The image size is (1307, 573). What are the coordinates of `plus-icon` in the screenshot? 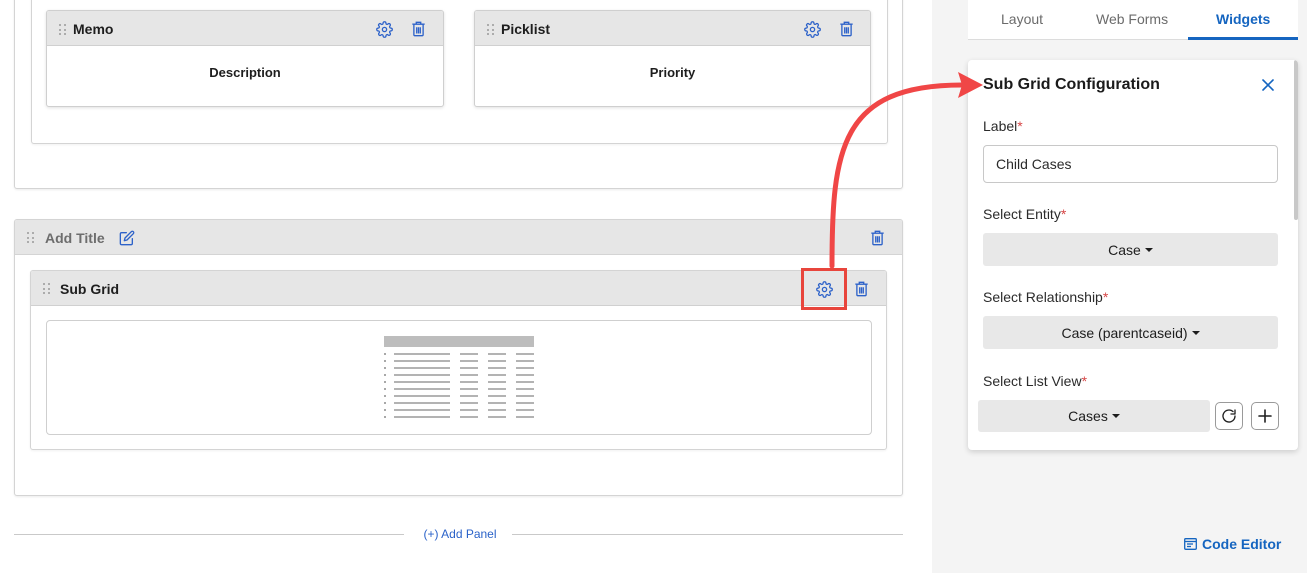 It's located at (1265, 416).